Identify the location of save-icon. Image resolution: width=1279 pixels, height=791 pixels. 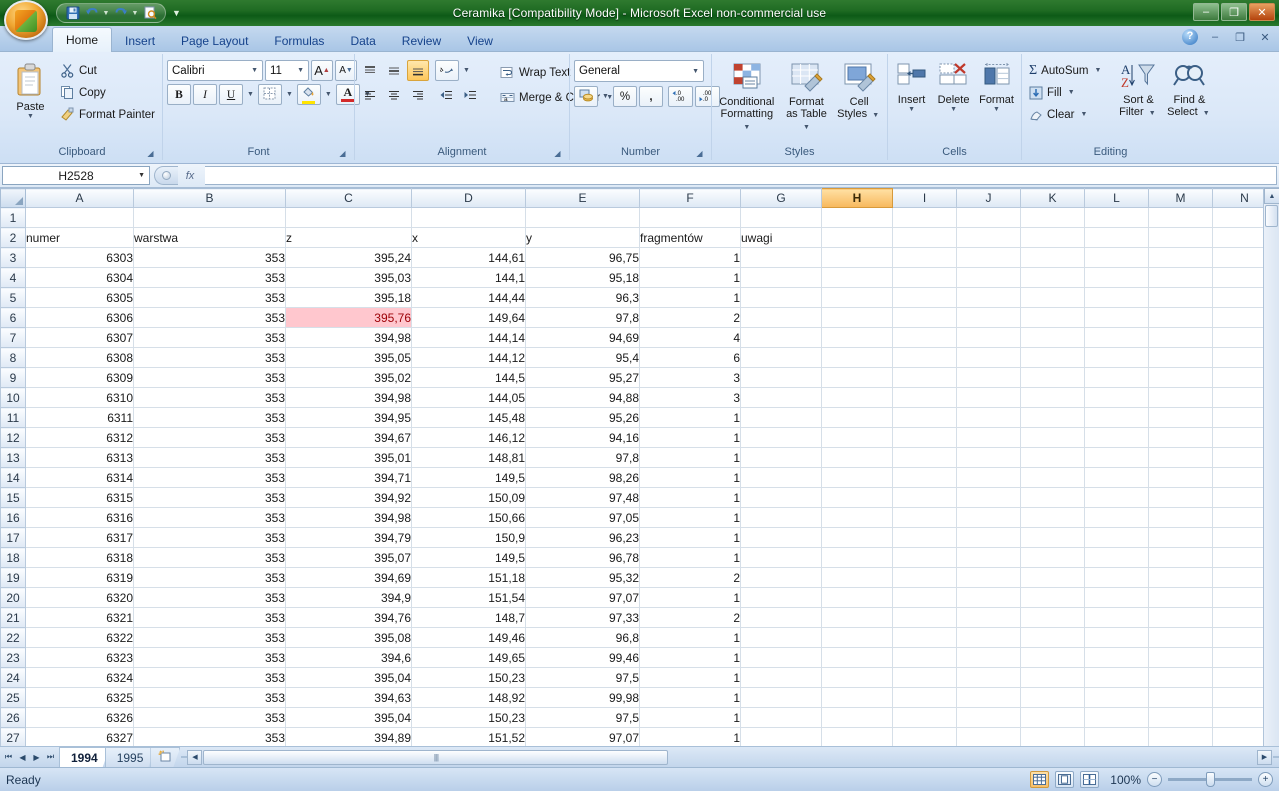
(72, 13).